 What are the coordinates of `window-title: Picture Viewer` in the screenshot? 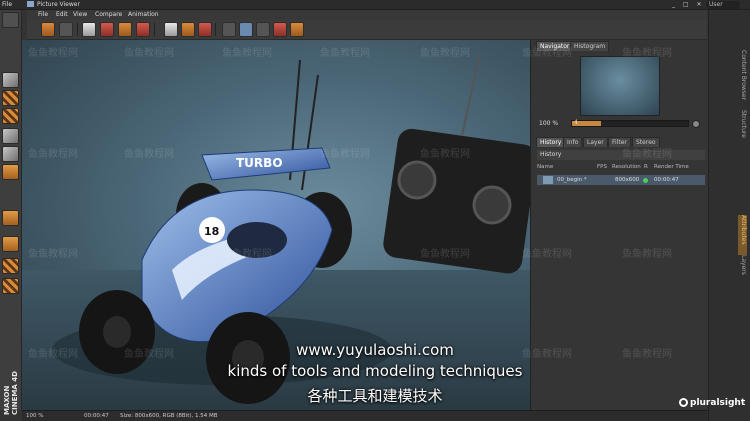 It's located at (53, 4).